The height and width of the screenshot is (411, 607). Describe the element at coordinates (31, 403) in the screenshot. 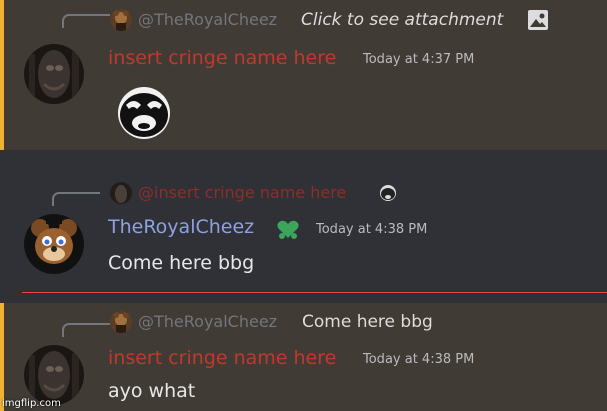

I see `watermark: imgflip.com` at that location.